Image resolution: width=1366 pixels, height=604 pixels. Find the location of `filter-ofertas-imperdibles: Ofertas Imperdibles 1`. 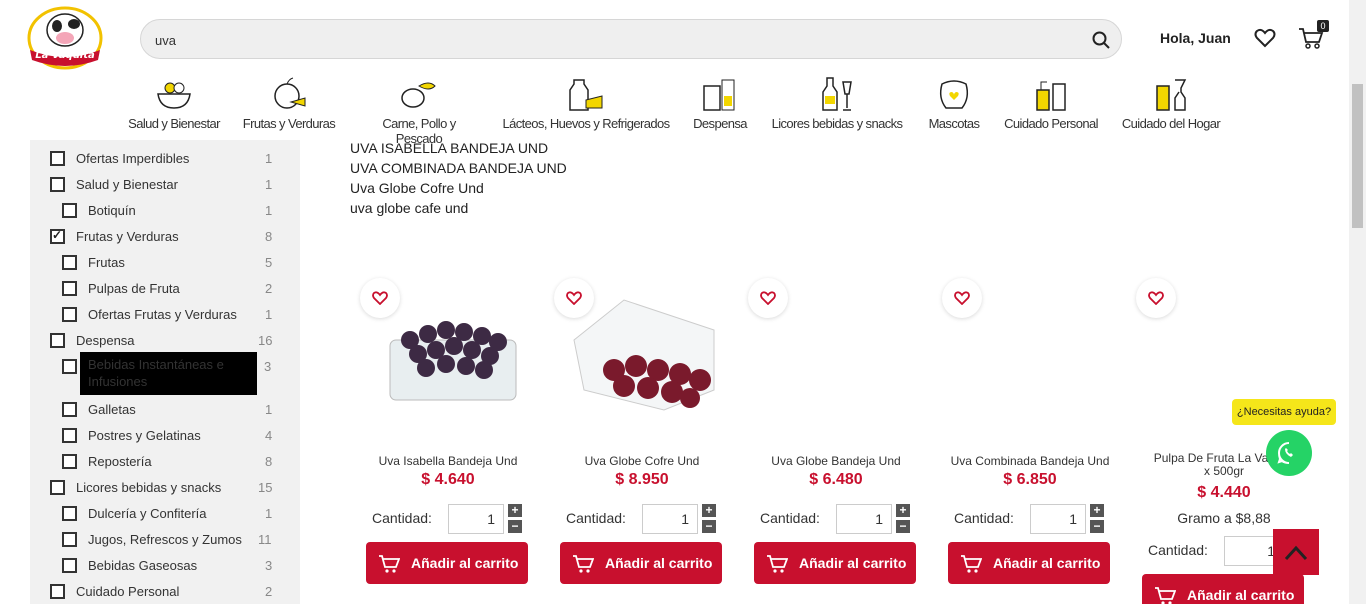

filter-ofertas-imperdibles: Ofertas Imperdibles 1 is located at coordinates (165, 159).